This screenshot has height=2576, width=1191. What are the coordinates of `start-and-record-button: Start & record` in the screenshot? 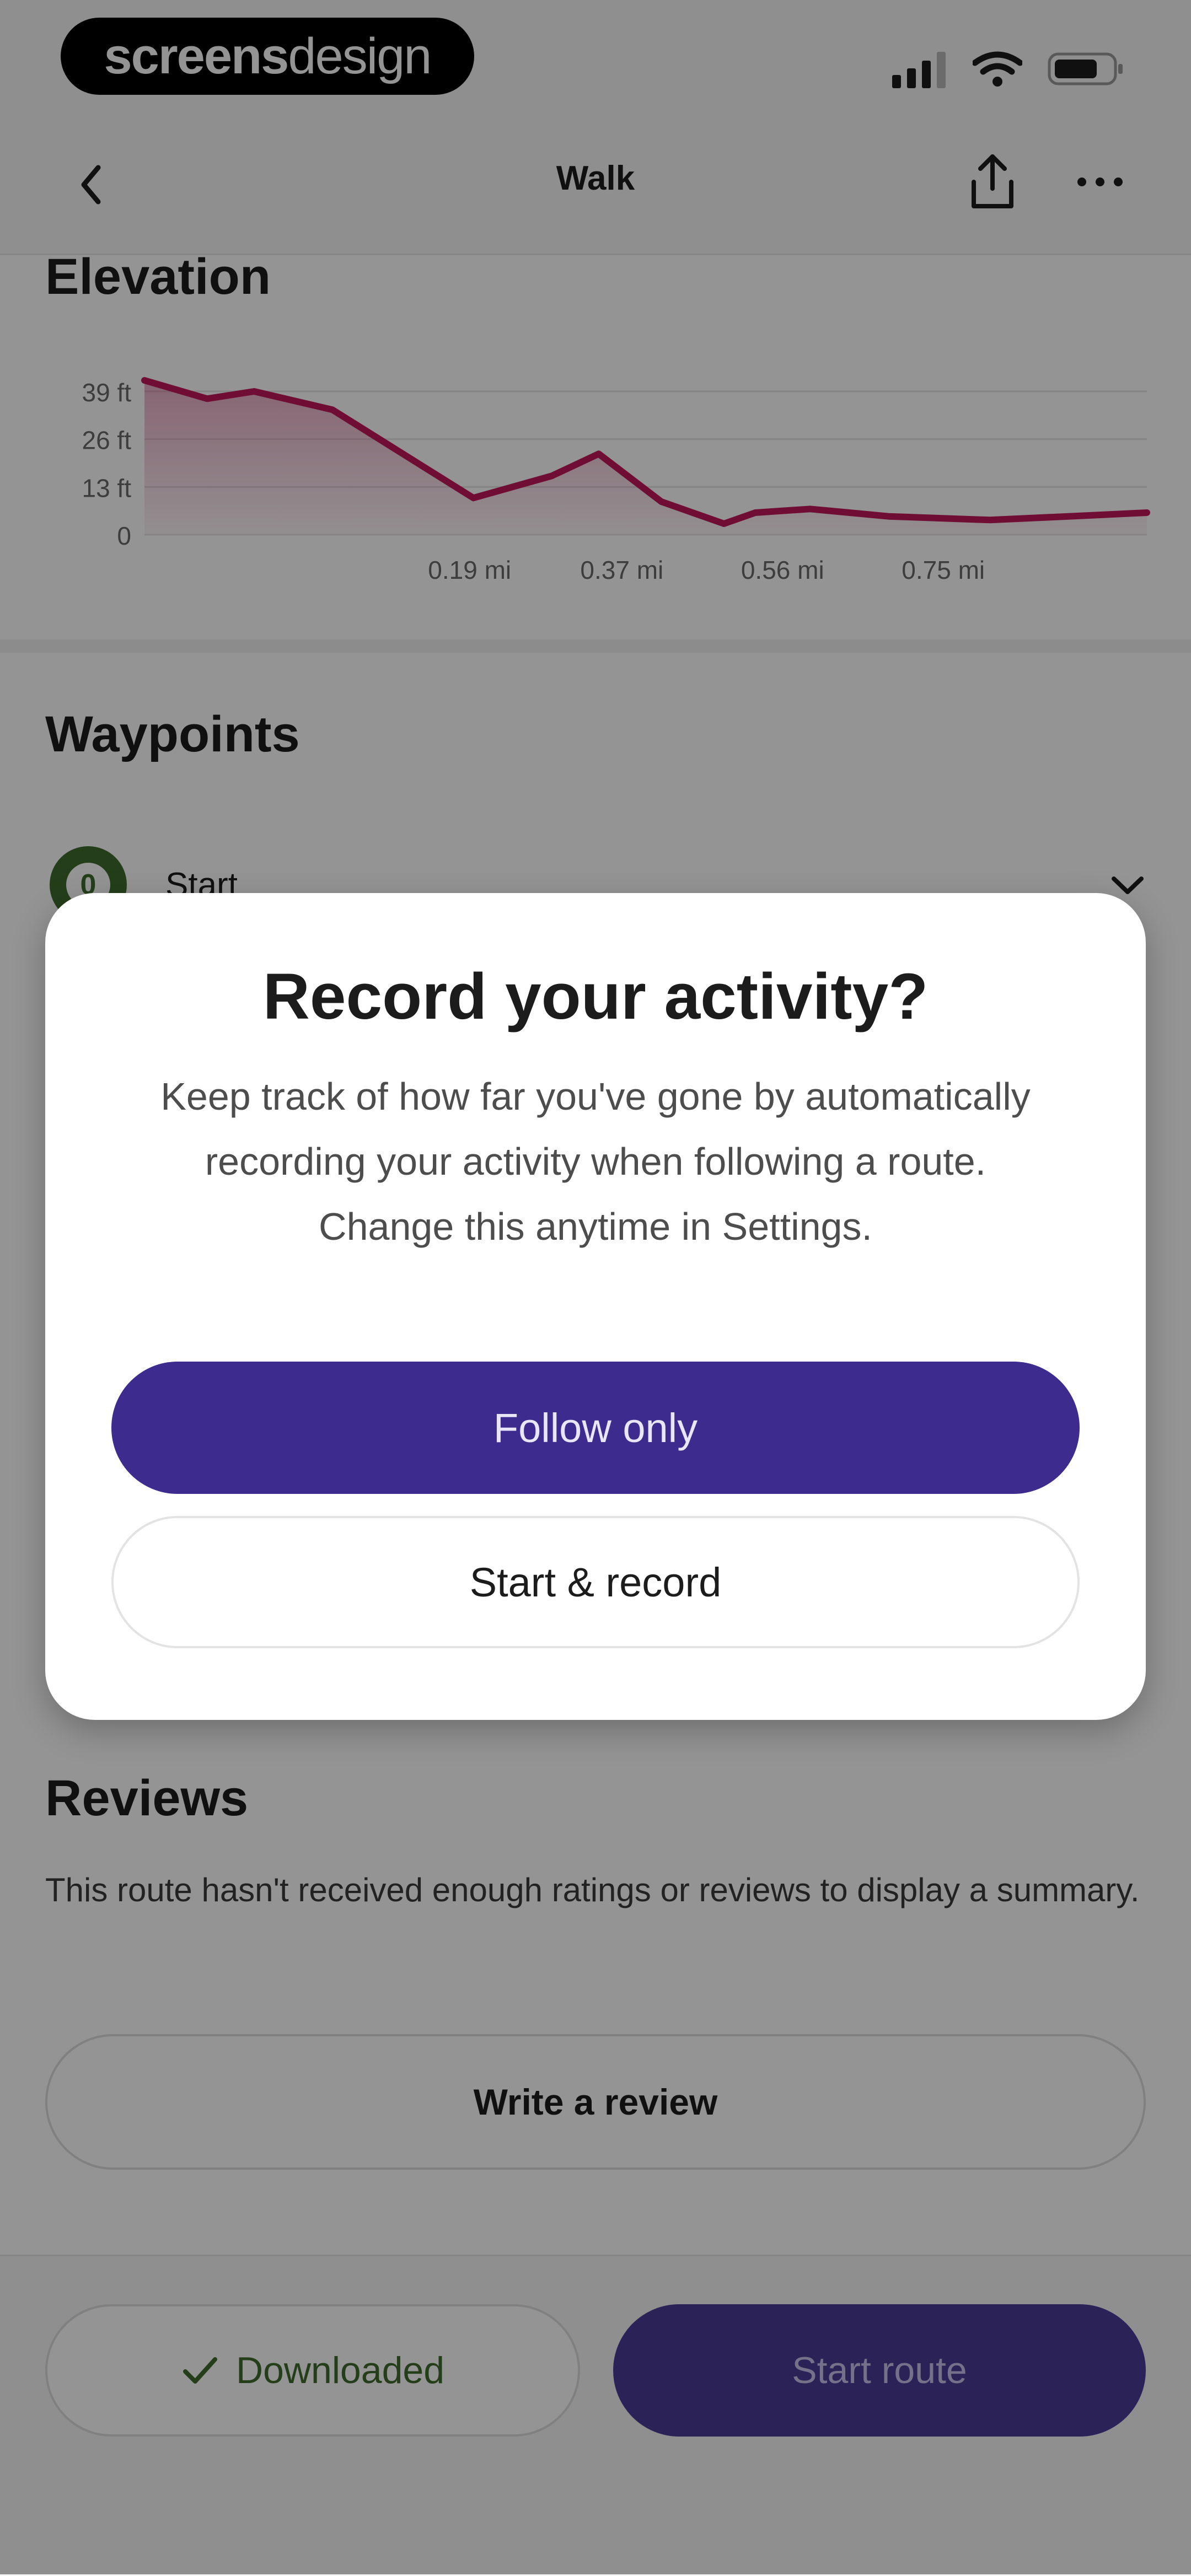 It's located at (595, 1582).